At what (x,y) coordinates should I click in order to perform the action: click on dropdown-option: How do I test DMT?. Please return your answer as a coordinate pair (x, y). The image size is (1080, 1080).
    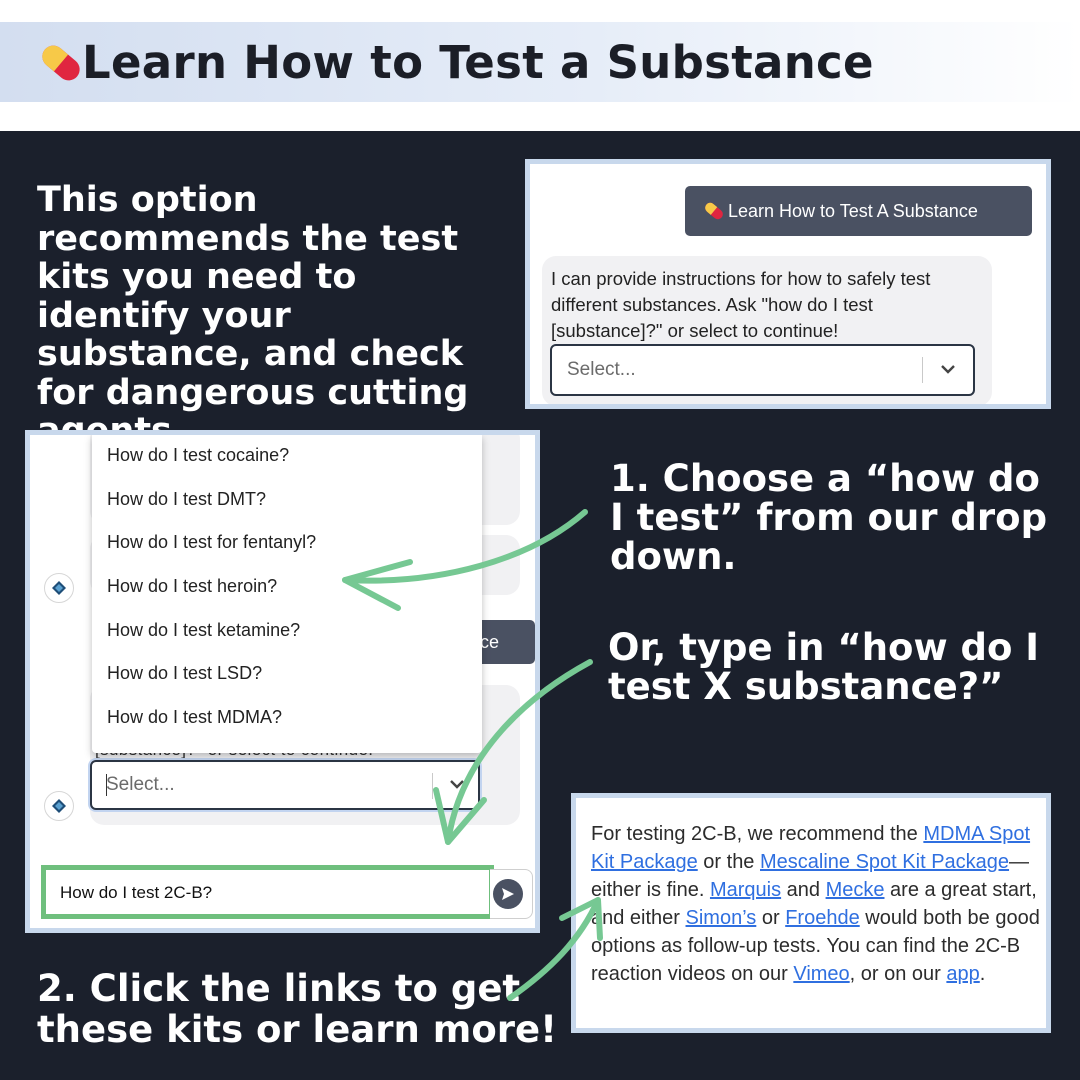
    Looking at the image, I should click on (186, 499).